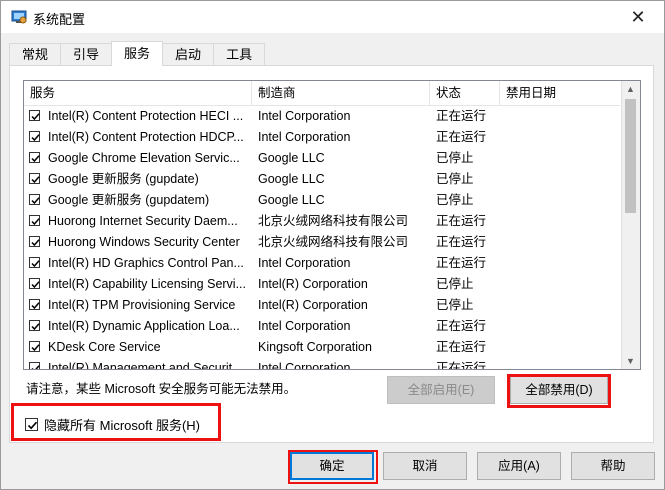 The width and height of the screenshot is (665, 490). I want to click on vertical-scrollbar: ▲ ▼, so click(630, 225).